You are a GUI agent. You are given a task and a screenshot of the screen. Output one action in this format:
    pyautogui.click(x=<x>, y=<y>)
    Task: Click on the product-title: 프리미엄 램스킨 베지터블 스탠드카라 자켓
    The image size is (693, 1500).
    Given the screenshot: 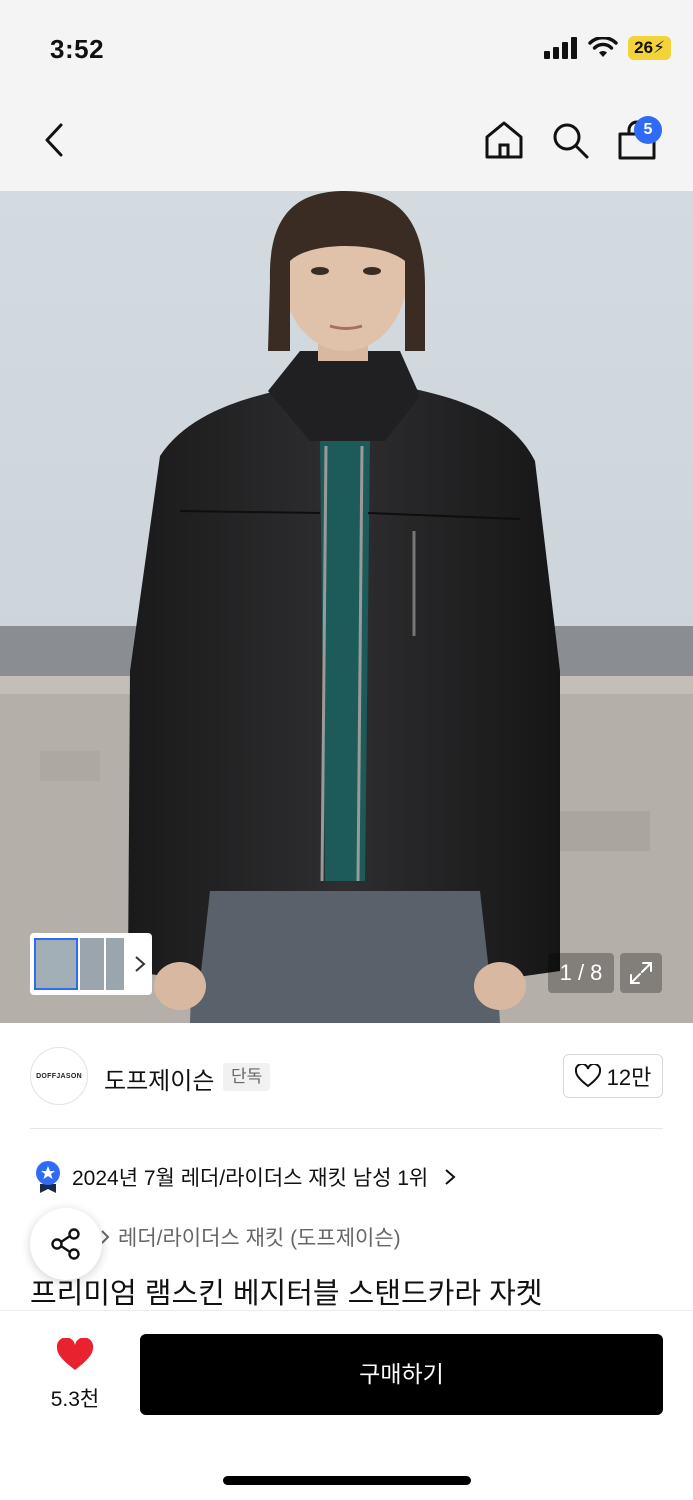 What is the action you would take?
    pyautogui.click(x=286, y=1294)
    